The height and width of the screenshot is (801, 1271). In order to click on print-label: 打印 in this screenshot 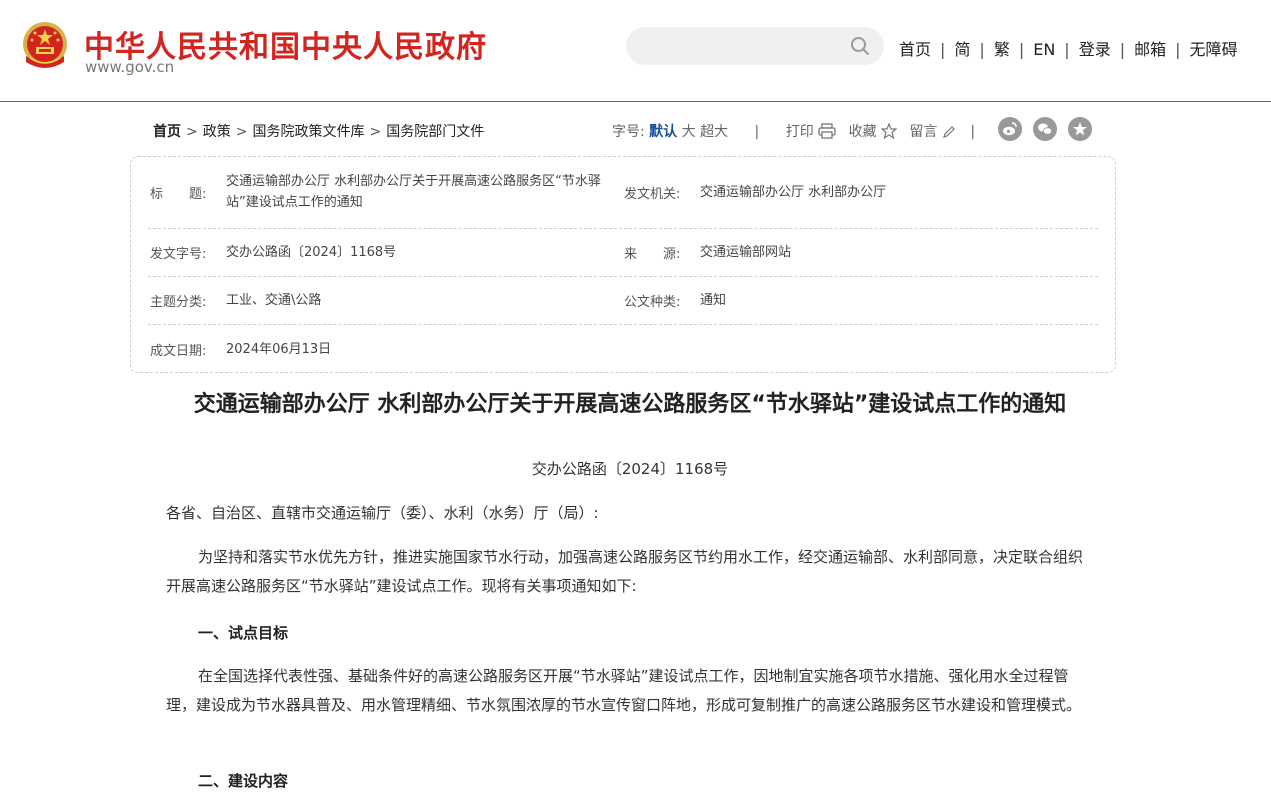, I will do `click(799, 132)`.